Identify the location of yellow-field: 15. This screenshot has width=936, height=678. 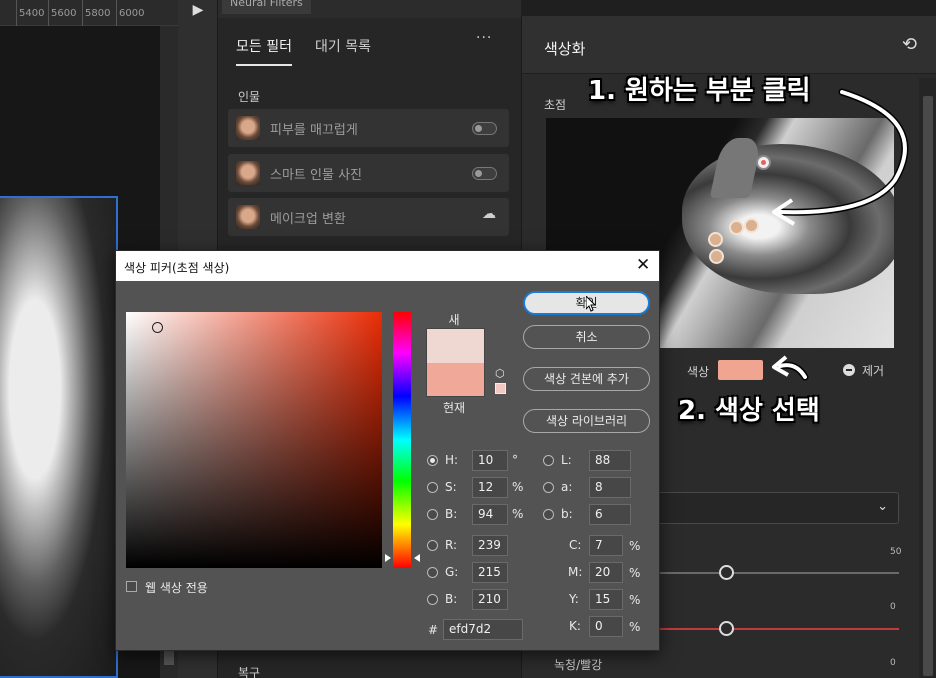
(606, 599).